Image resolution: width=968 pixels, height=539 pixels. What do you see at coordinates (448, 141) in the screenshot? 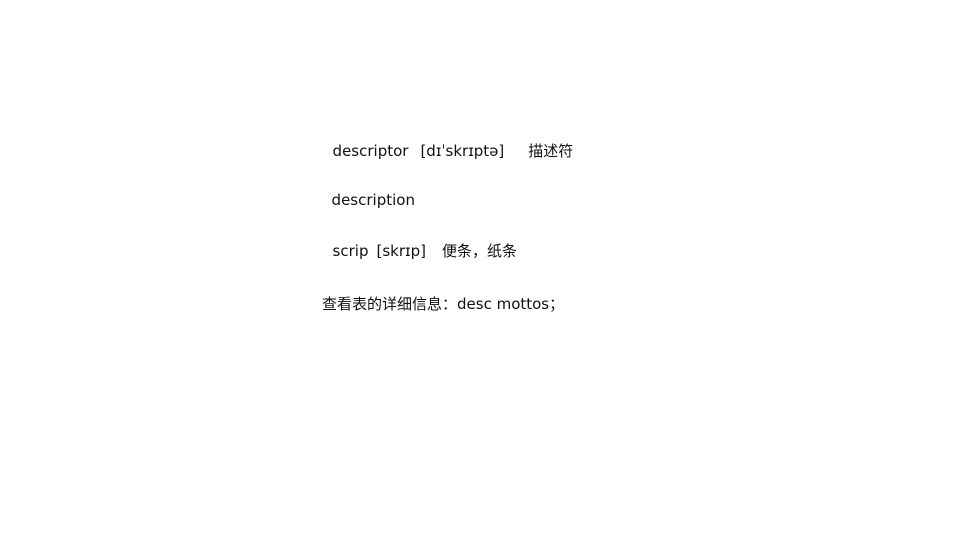
I see `vocab-line-descriptor: descriptor [dɪˈskrɪptə] 描述符` at bounding box center [448, 141].